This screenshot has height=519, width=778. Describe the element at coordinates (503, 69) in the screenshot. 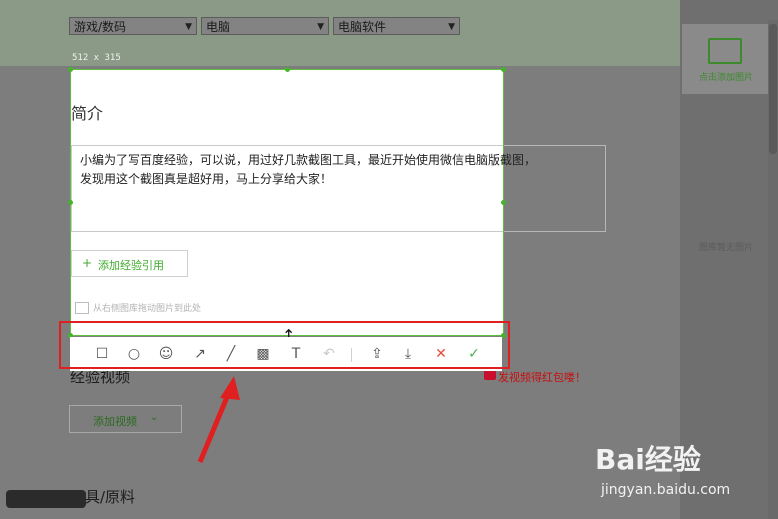

I see `resize-handle-top-right` at that location.